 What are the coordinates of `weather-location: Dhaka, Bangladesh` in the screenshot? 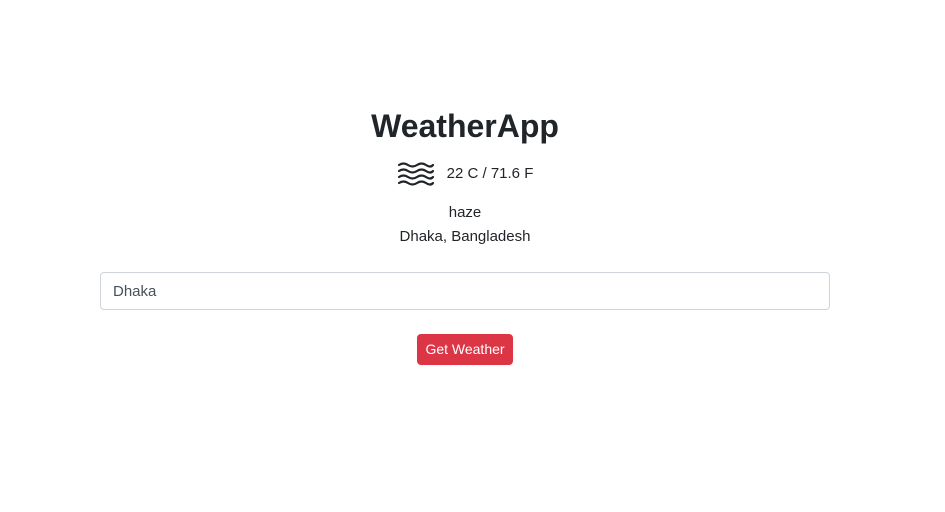 It's located at (465, 236).